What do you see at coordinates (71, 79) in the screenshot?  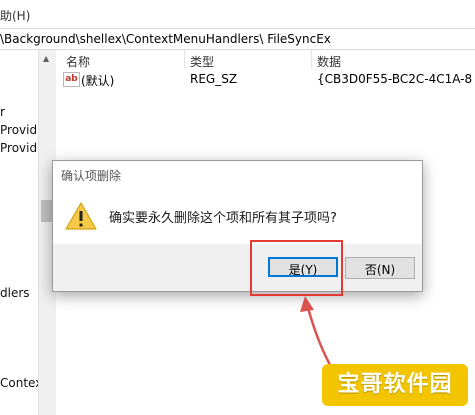 I see `ab-string-icon: ab` at bounding box center [71, 79].